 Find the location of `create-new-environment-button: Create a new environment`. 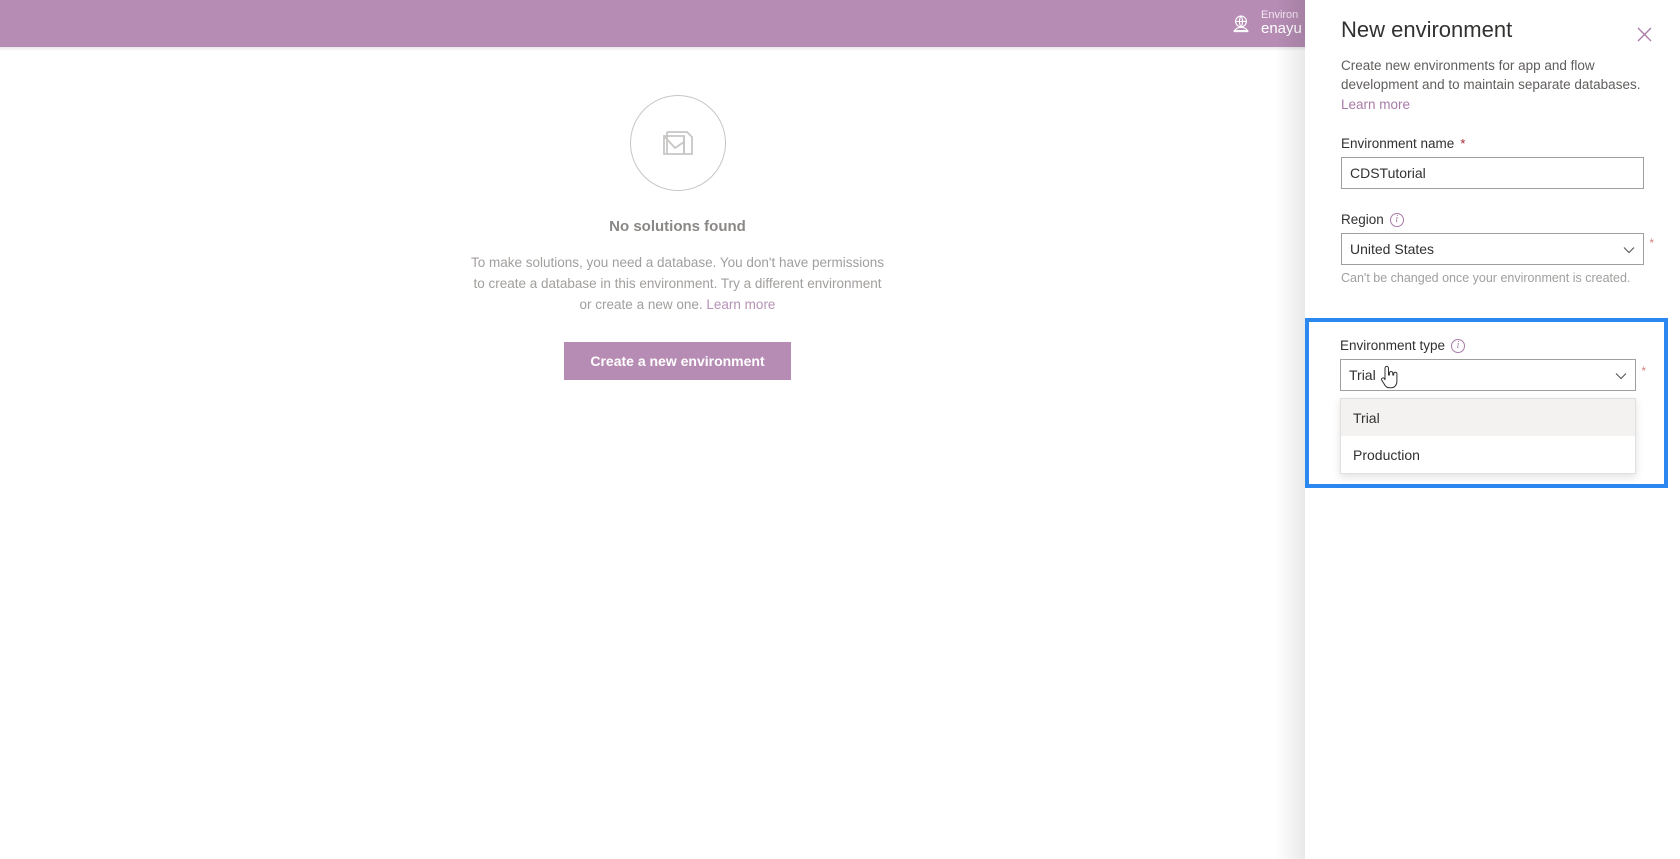

create-new-environment-button: Create a new environment is located at coordinates (677, 360).